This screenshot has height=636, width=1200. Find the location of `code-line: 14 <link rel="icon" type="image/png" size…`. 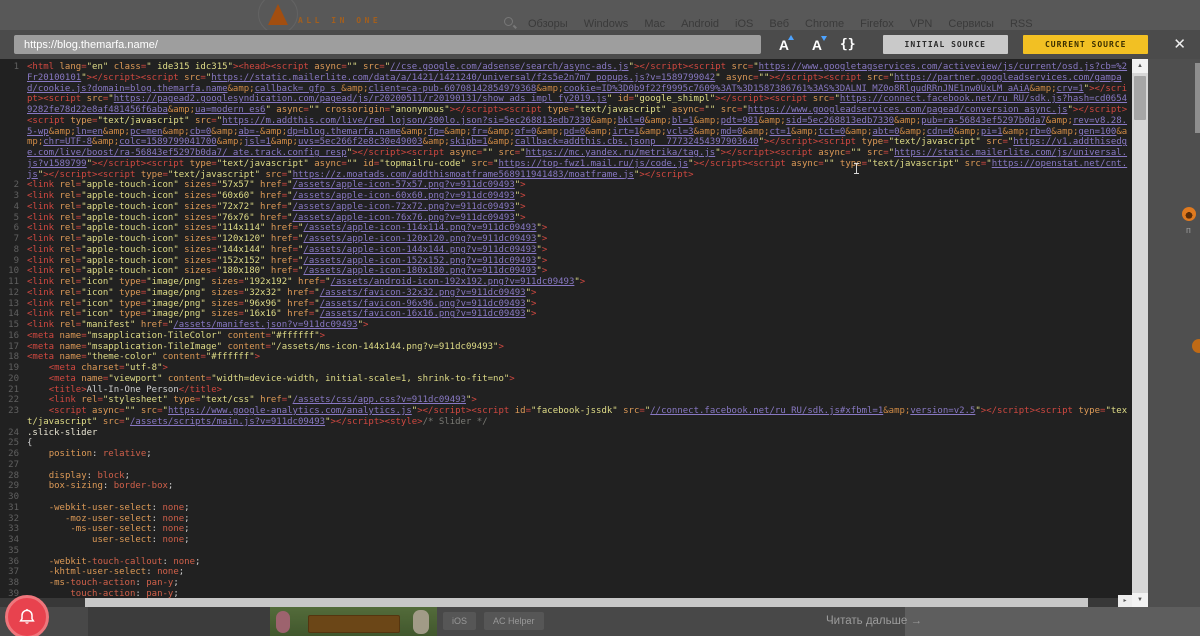

code-line: 14 <link rel="icon" type="image/png" size… is located at coordinates (272, 314).